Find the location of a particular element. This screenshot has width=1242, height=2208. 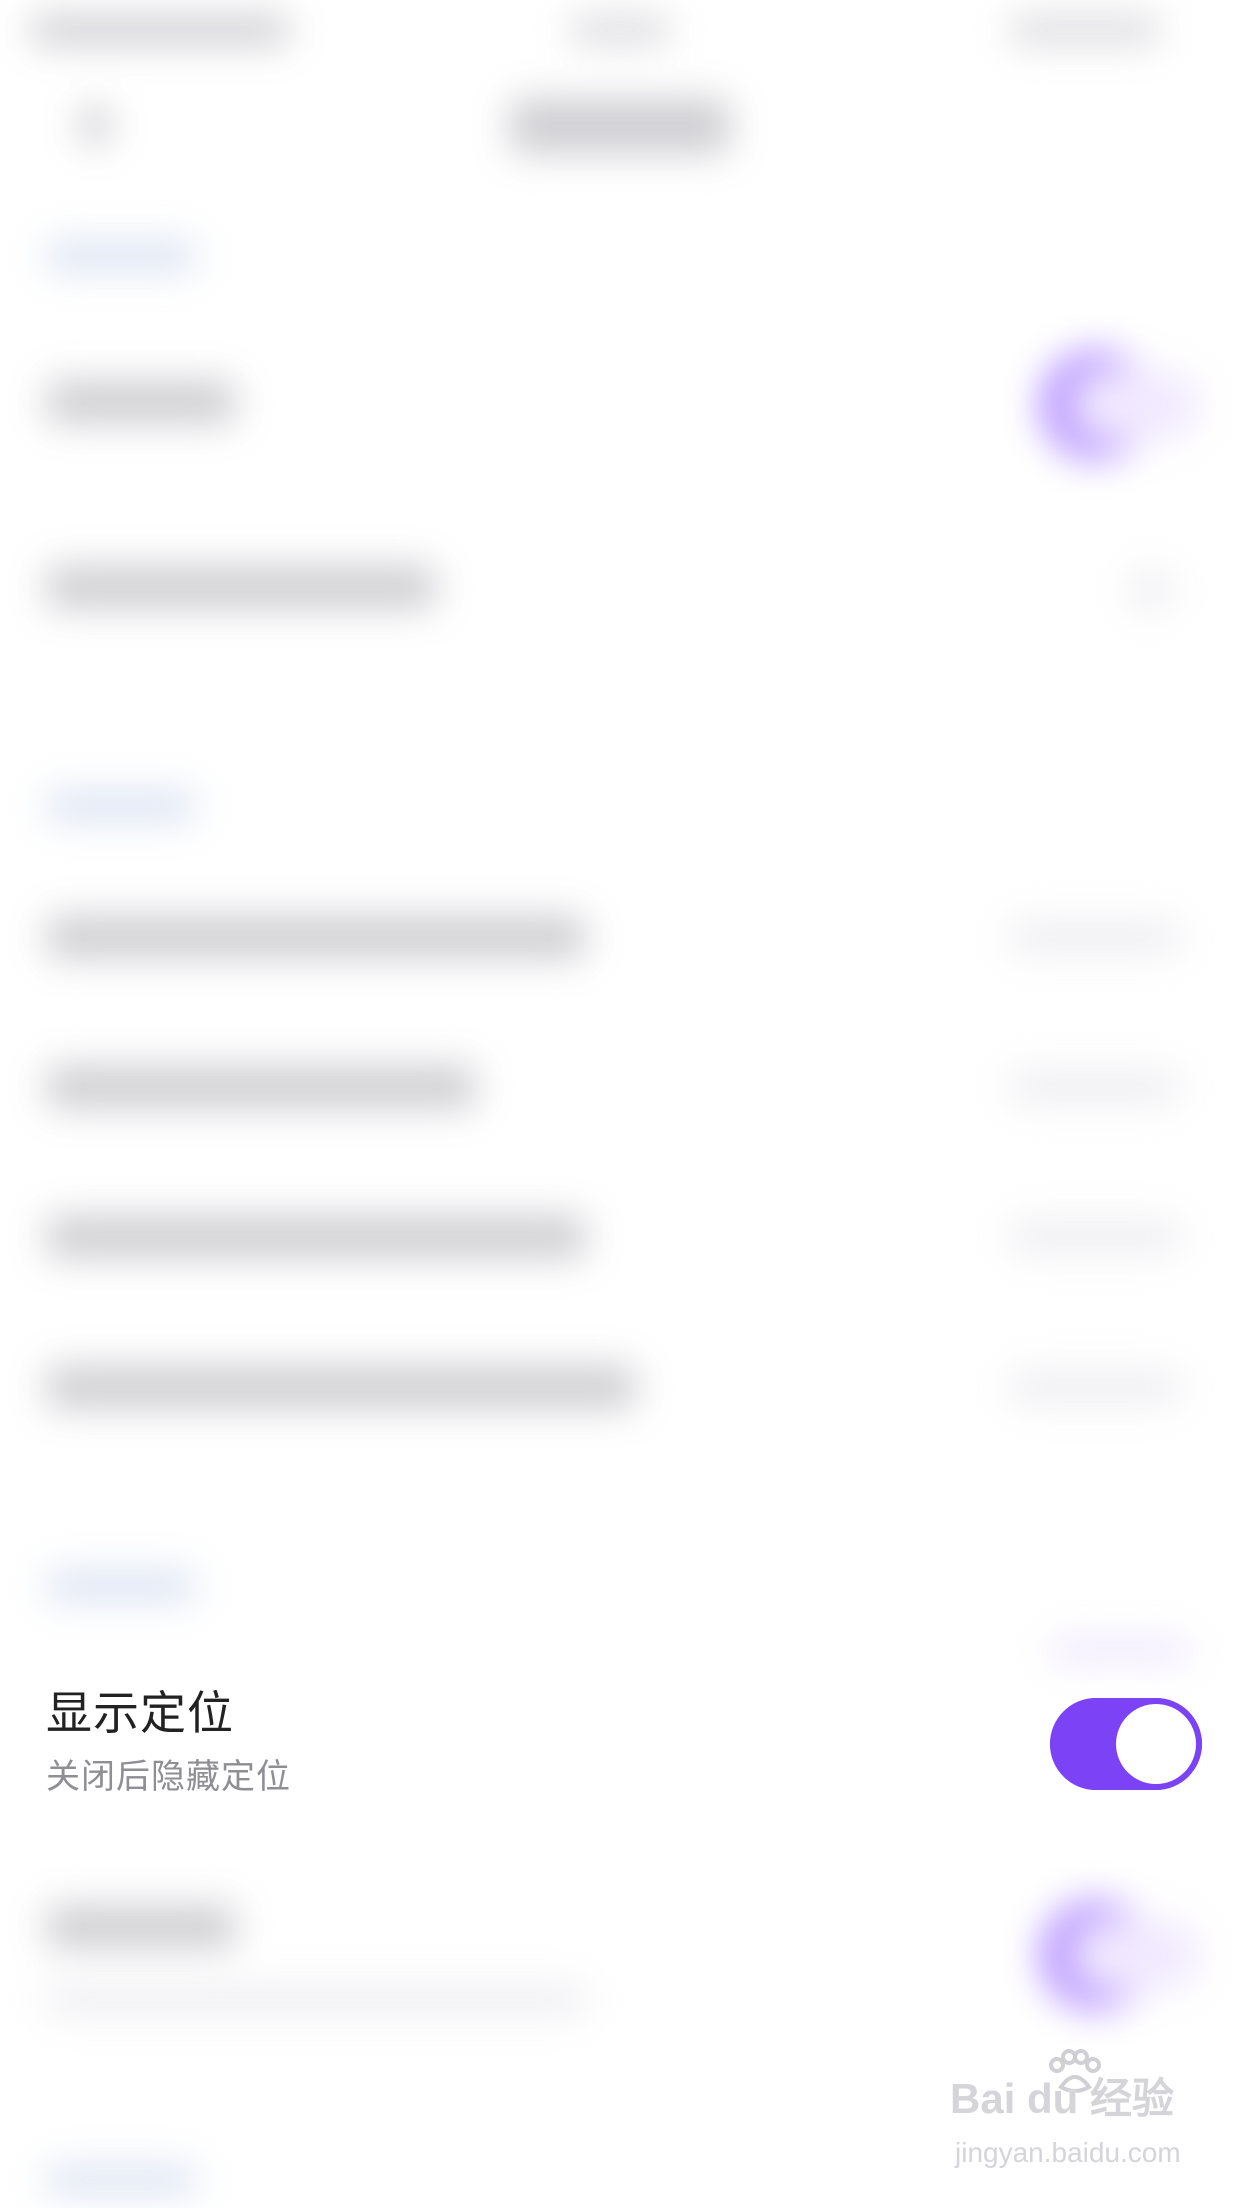

toggle-knob is located at coordinates (1156, 1744).